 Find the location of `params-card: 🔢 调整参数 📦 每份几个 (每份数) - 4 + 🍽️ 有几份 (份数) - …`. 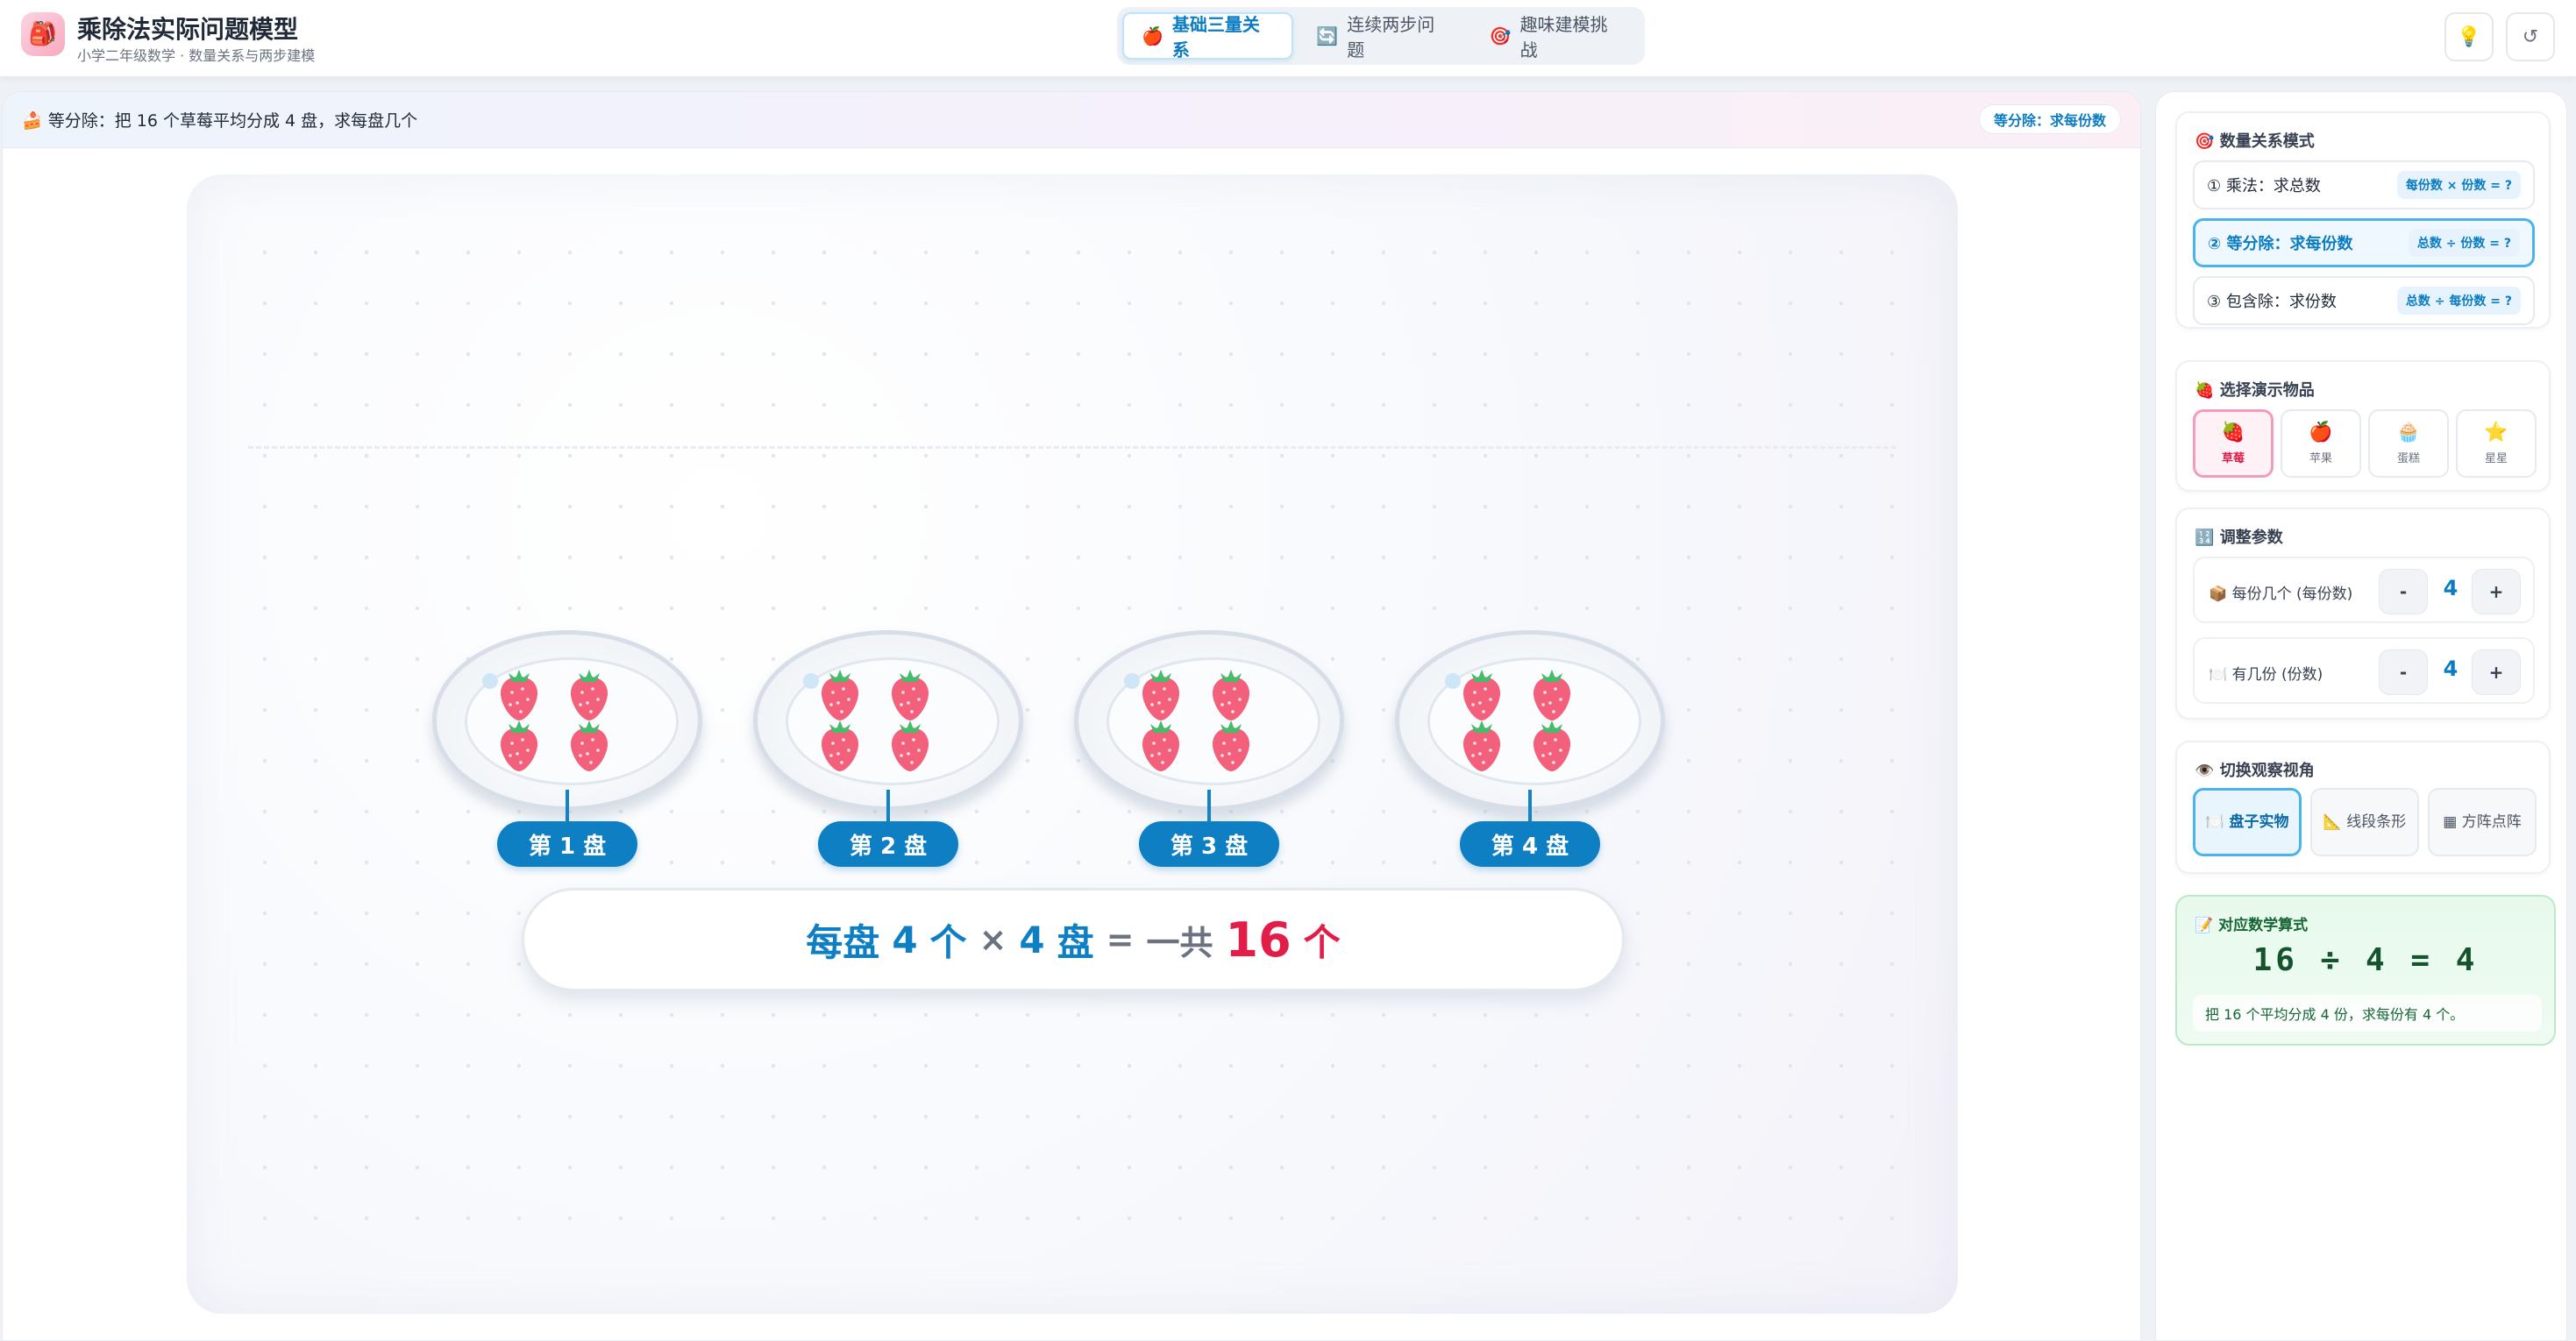

params-card: 🔢 调整参数 📦 每份几个 (每份数) - 4 + 🍽️ 有几份 (份数) - … is located at coordinates (2363, 613).